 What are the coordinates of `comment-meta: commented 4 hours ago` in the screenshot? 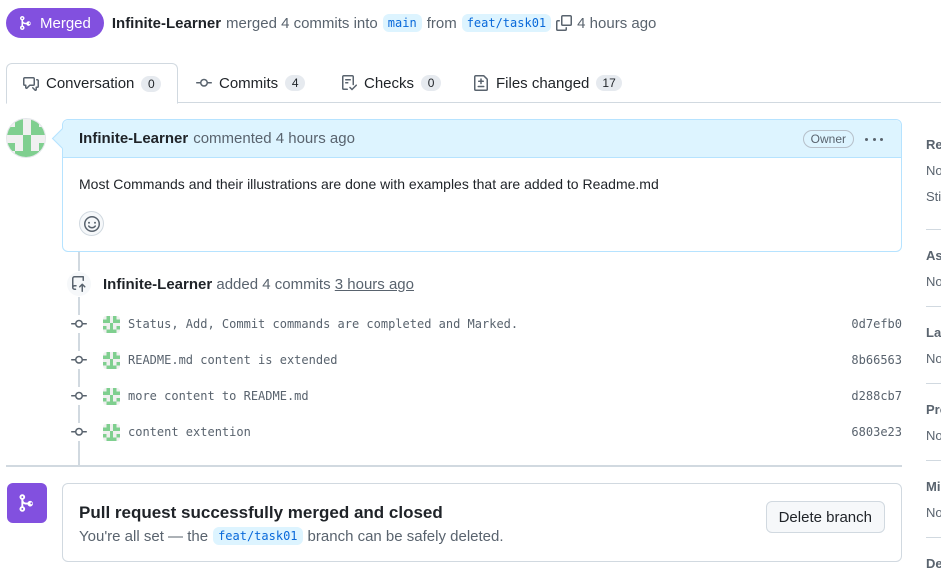 It's located at (274, 138).